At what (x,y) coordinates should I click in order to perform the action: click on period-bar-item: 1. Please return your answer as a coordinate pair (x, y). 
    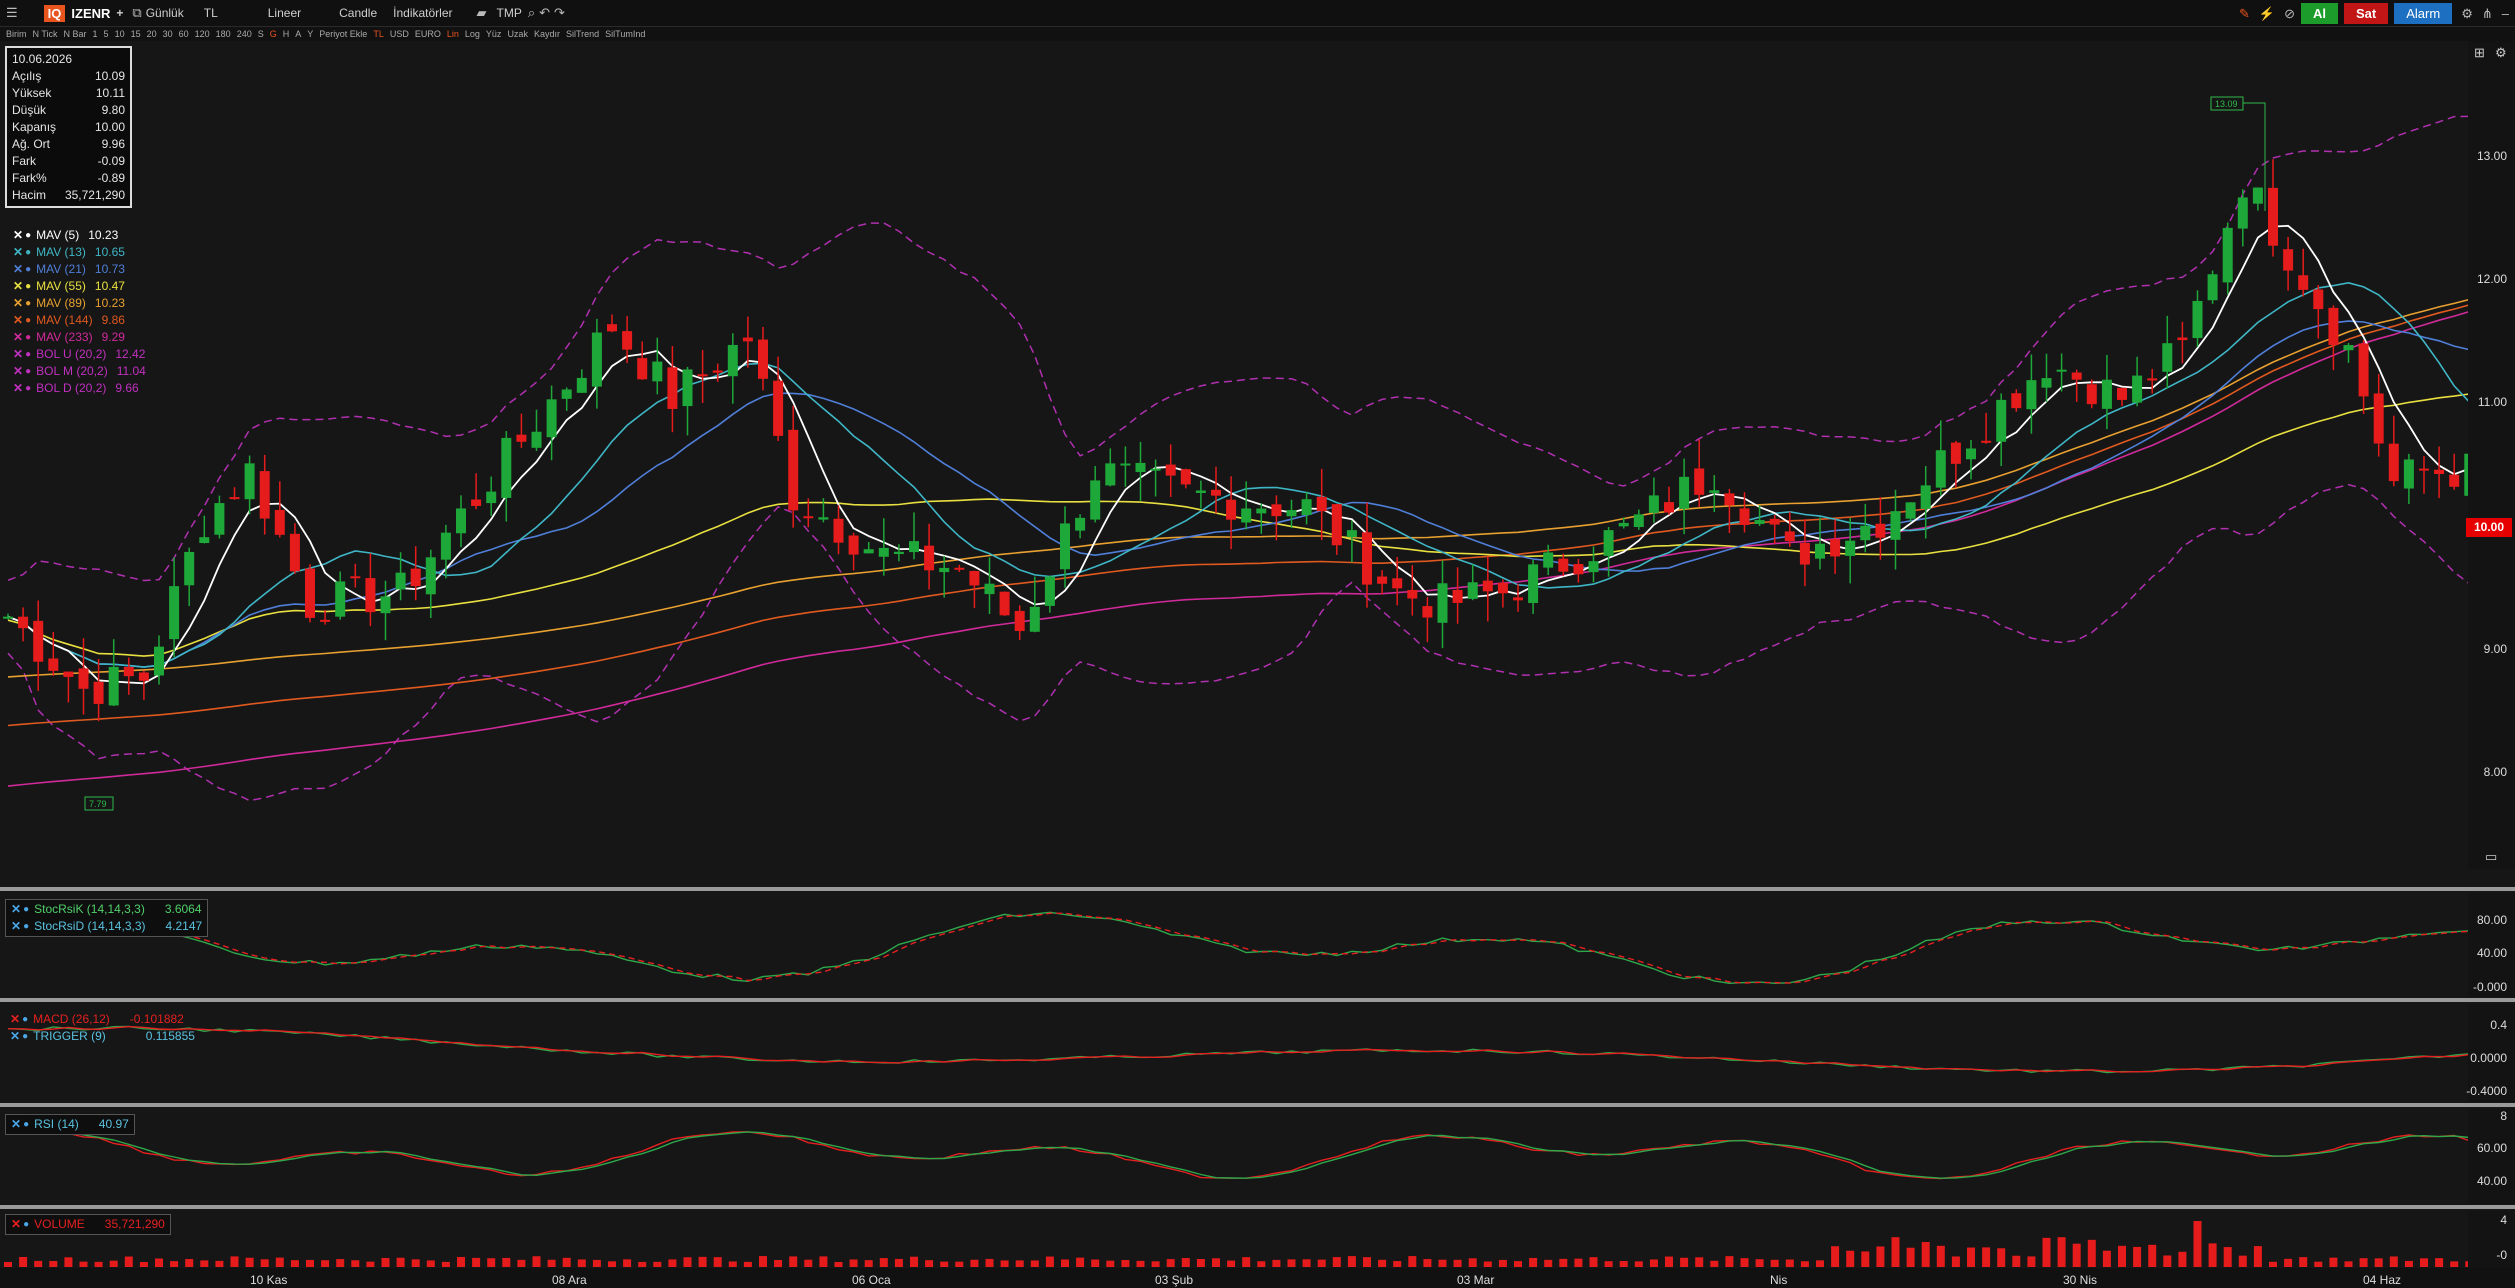
    Looking at the image, I should click on (95, 34).